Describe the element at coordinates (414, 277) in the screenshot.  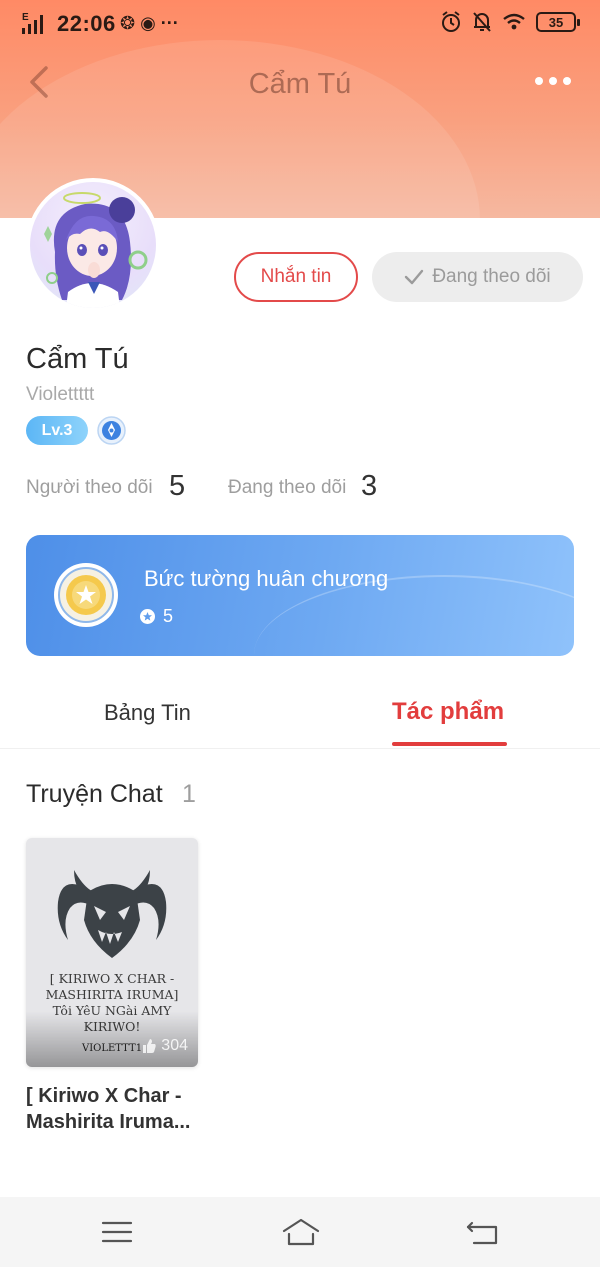
I see `checkmark-icon` at that location.